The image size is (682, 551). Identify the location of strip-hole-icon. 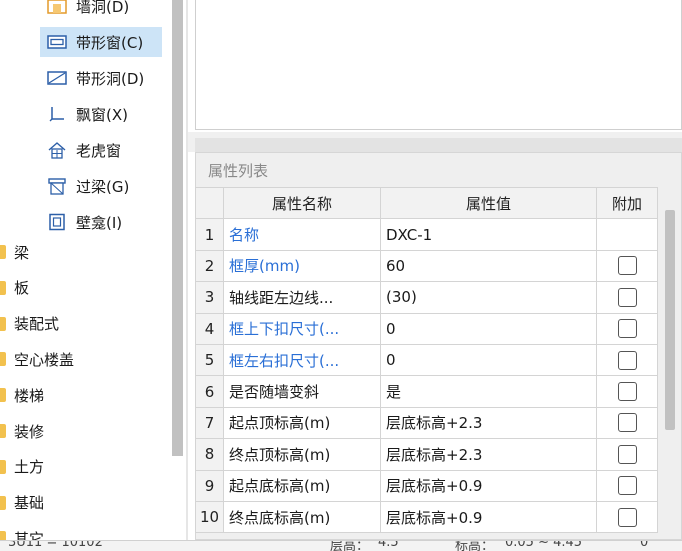
(57, 78).